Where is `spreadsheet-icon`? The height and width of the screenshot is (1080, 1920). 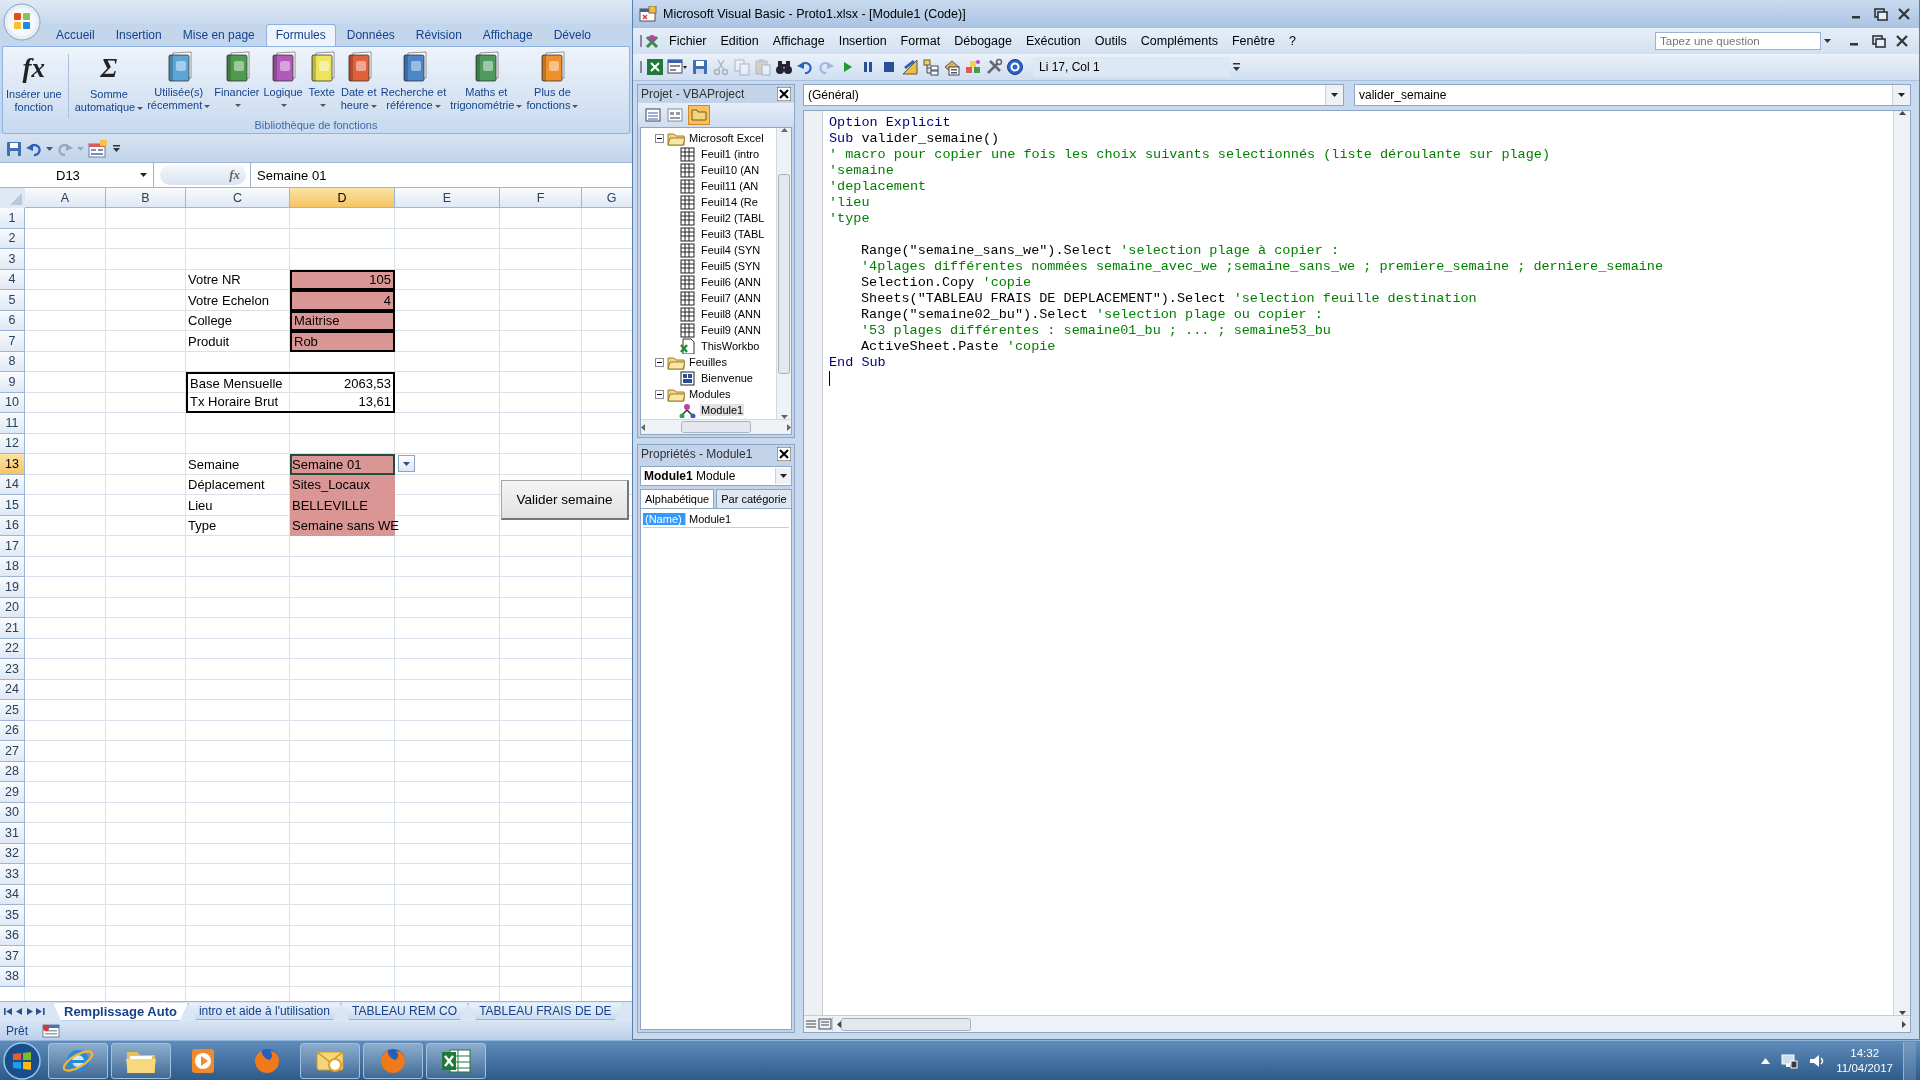 spreadsheet-icon is located at coordinates (655, 67).